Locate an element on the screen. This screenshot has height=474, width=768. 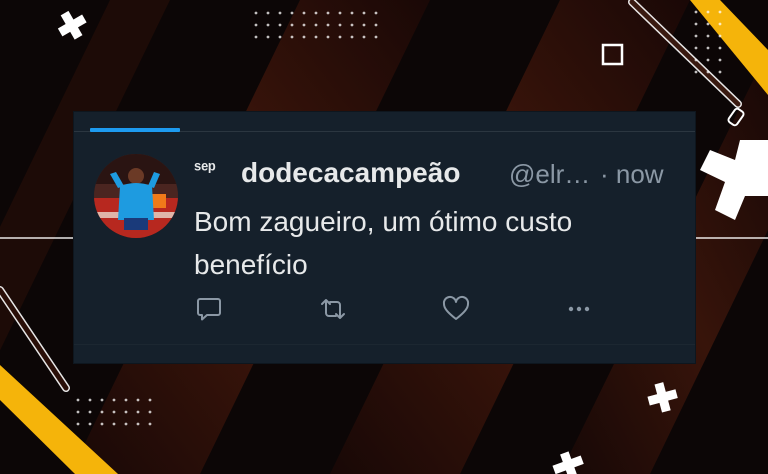
tweet-actions is located at coordinates (434, 309).